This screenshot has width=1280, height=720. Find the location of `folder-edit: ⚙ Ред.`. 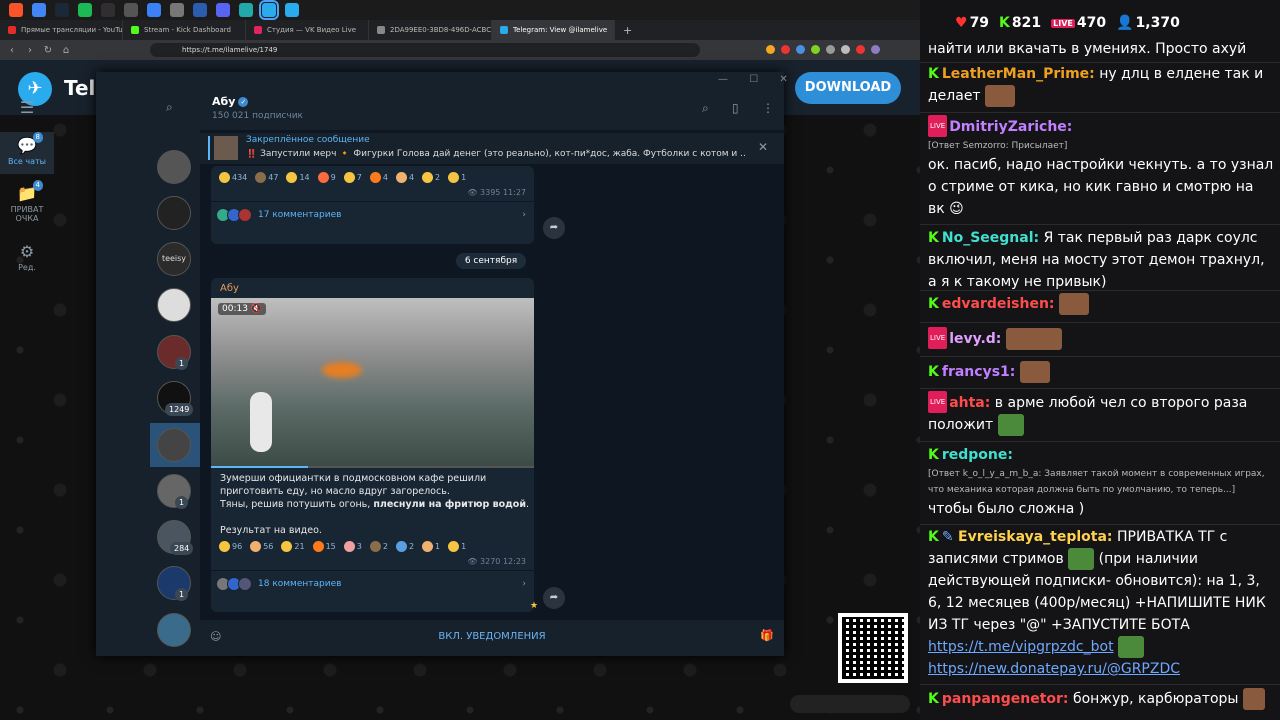

folder-edit: ⚙ Ред. is located at coordinates (27, 259).